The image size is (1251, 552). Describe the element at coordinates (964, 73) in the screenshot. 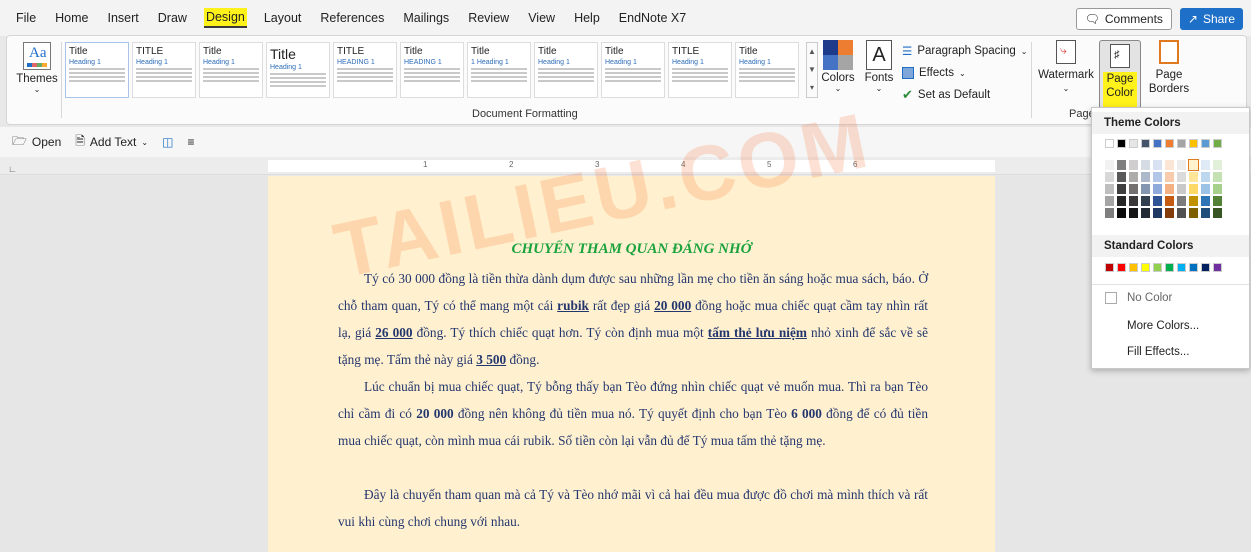

I see `effects-button: Effects ⌄` at that location.